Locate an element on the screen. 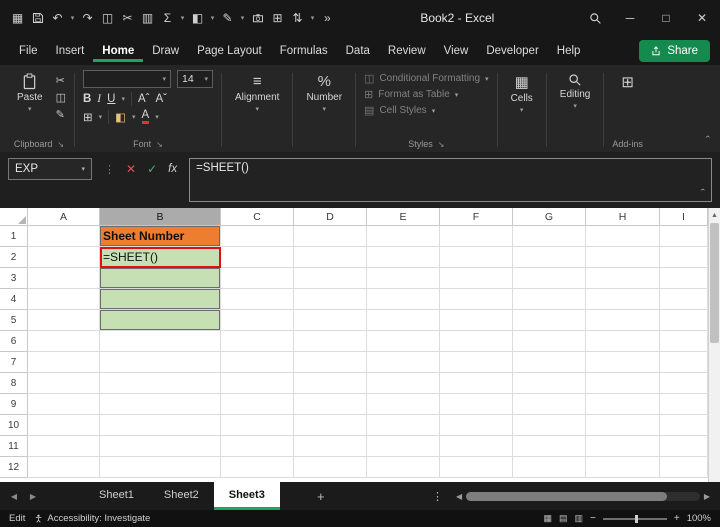  new-sheet-button: + is located at coordinates (321, 496).